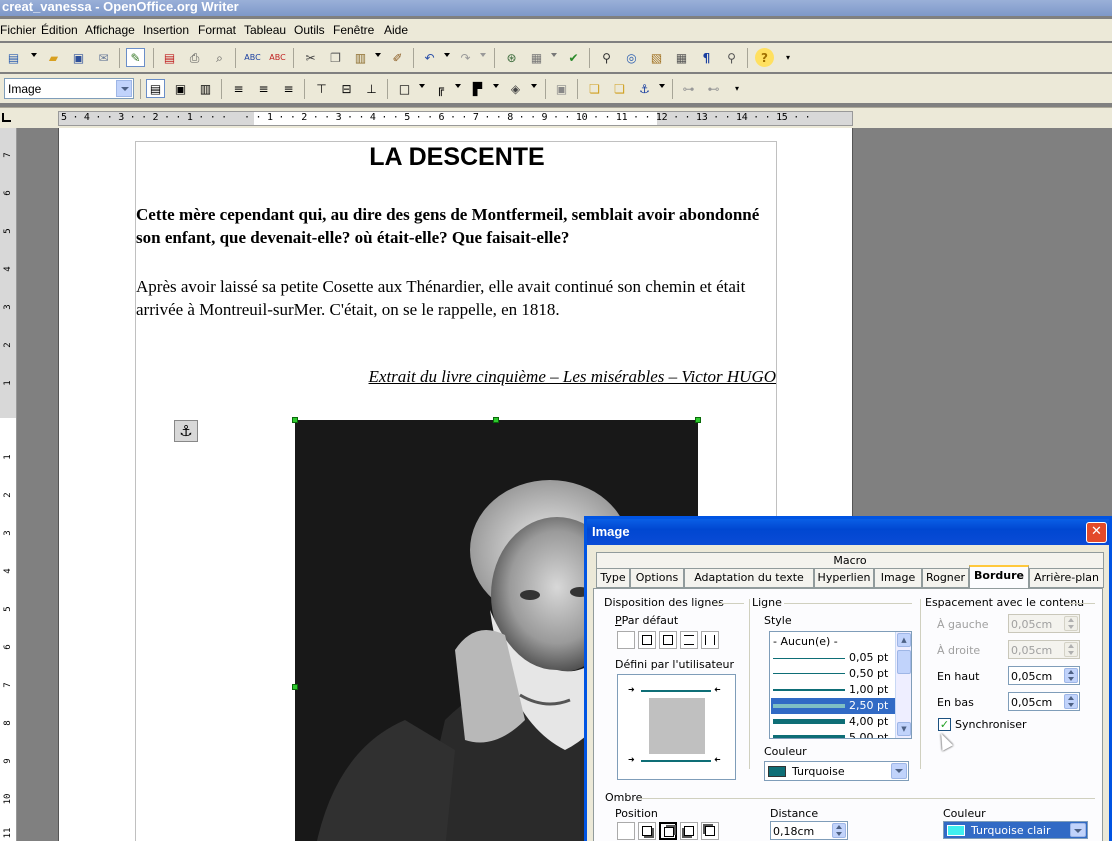  What do you see at coordinates (594, 88) in the screenshot?
I see `bring-to-front-icon: ❏` at bounding box center [594, 88].